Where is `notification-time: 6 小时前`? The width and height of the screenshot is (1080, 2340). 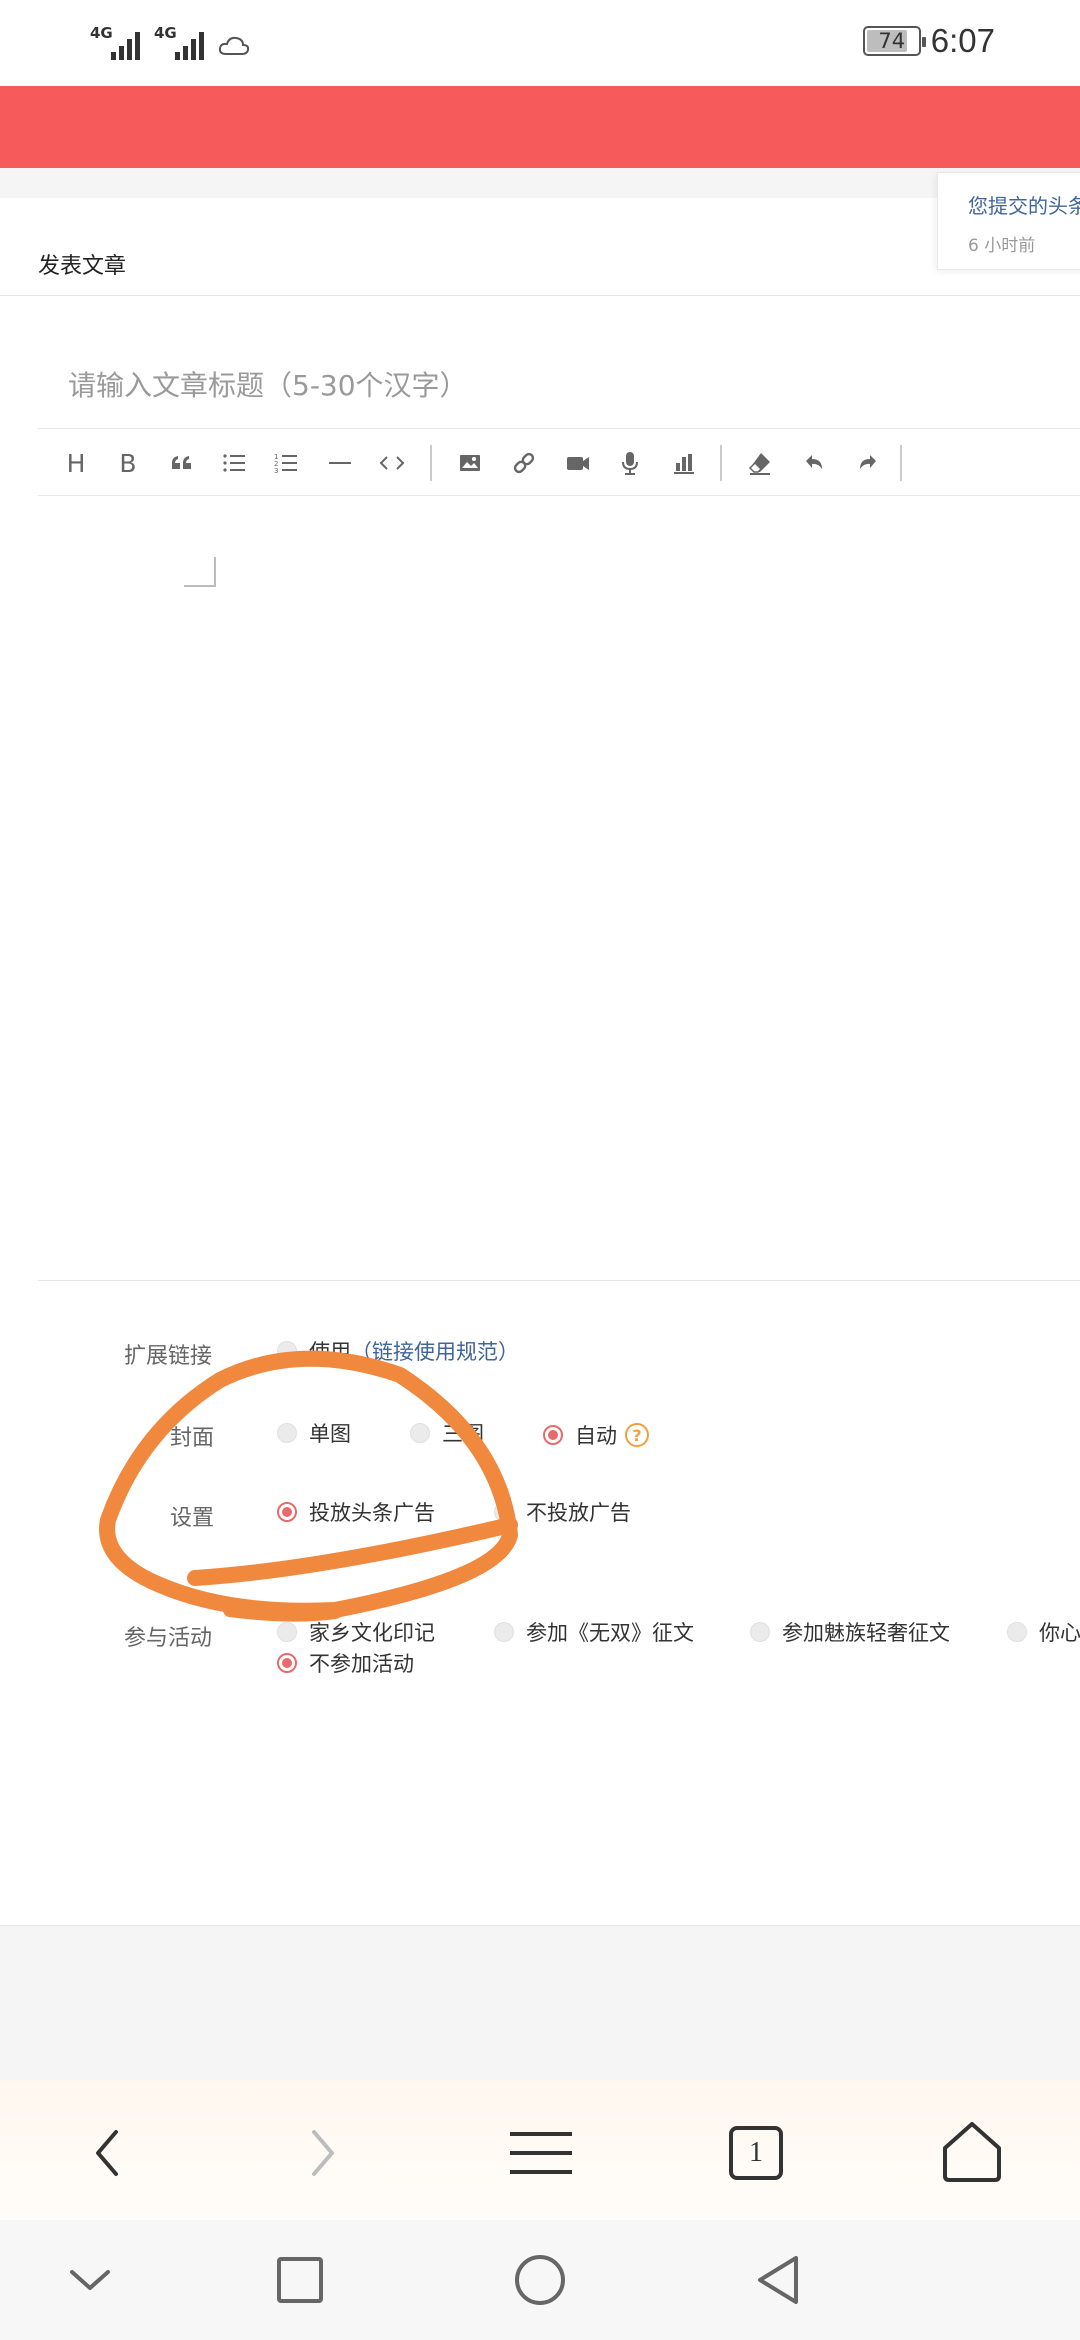 notification-time: 6 小时前 is located at coordinates (1002, 246).